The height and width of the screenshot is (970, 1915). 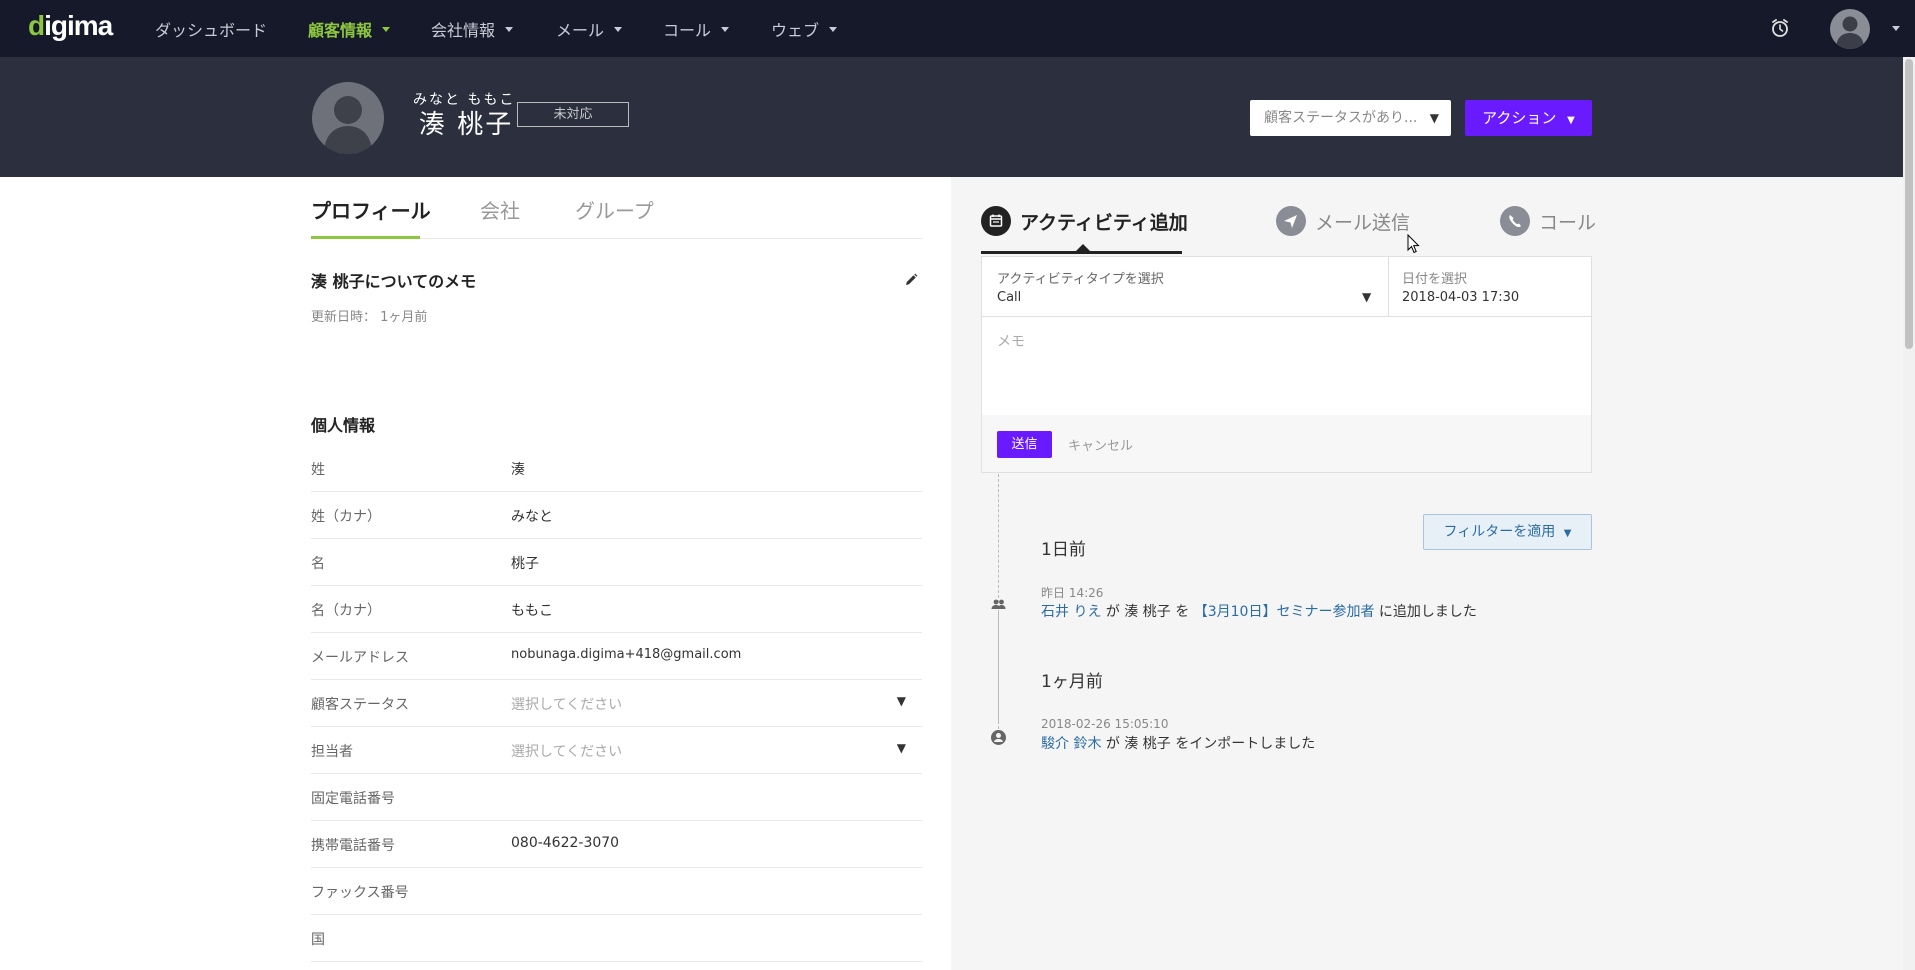 I want to click on field-row-last-name-kana: 姓（カナ） みなと, so click(x=616, y=515).